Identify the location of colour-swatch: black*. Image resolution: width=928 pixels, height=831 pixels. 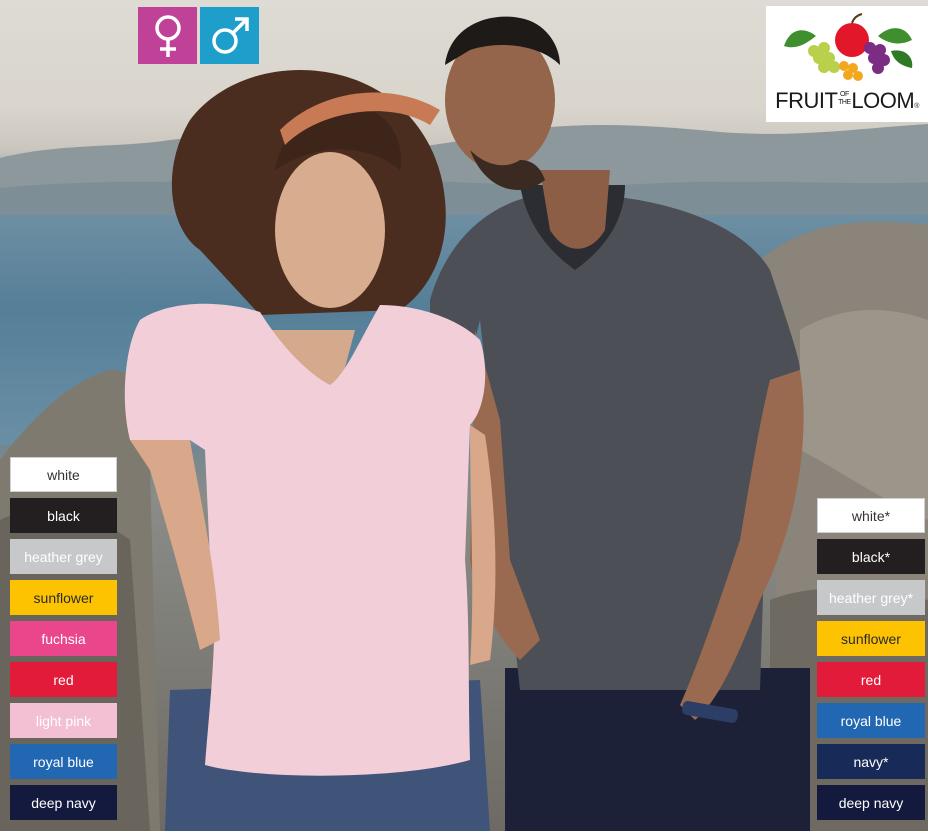
(871, 556).